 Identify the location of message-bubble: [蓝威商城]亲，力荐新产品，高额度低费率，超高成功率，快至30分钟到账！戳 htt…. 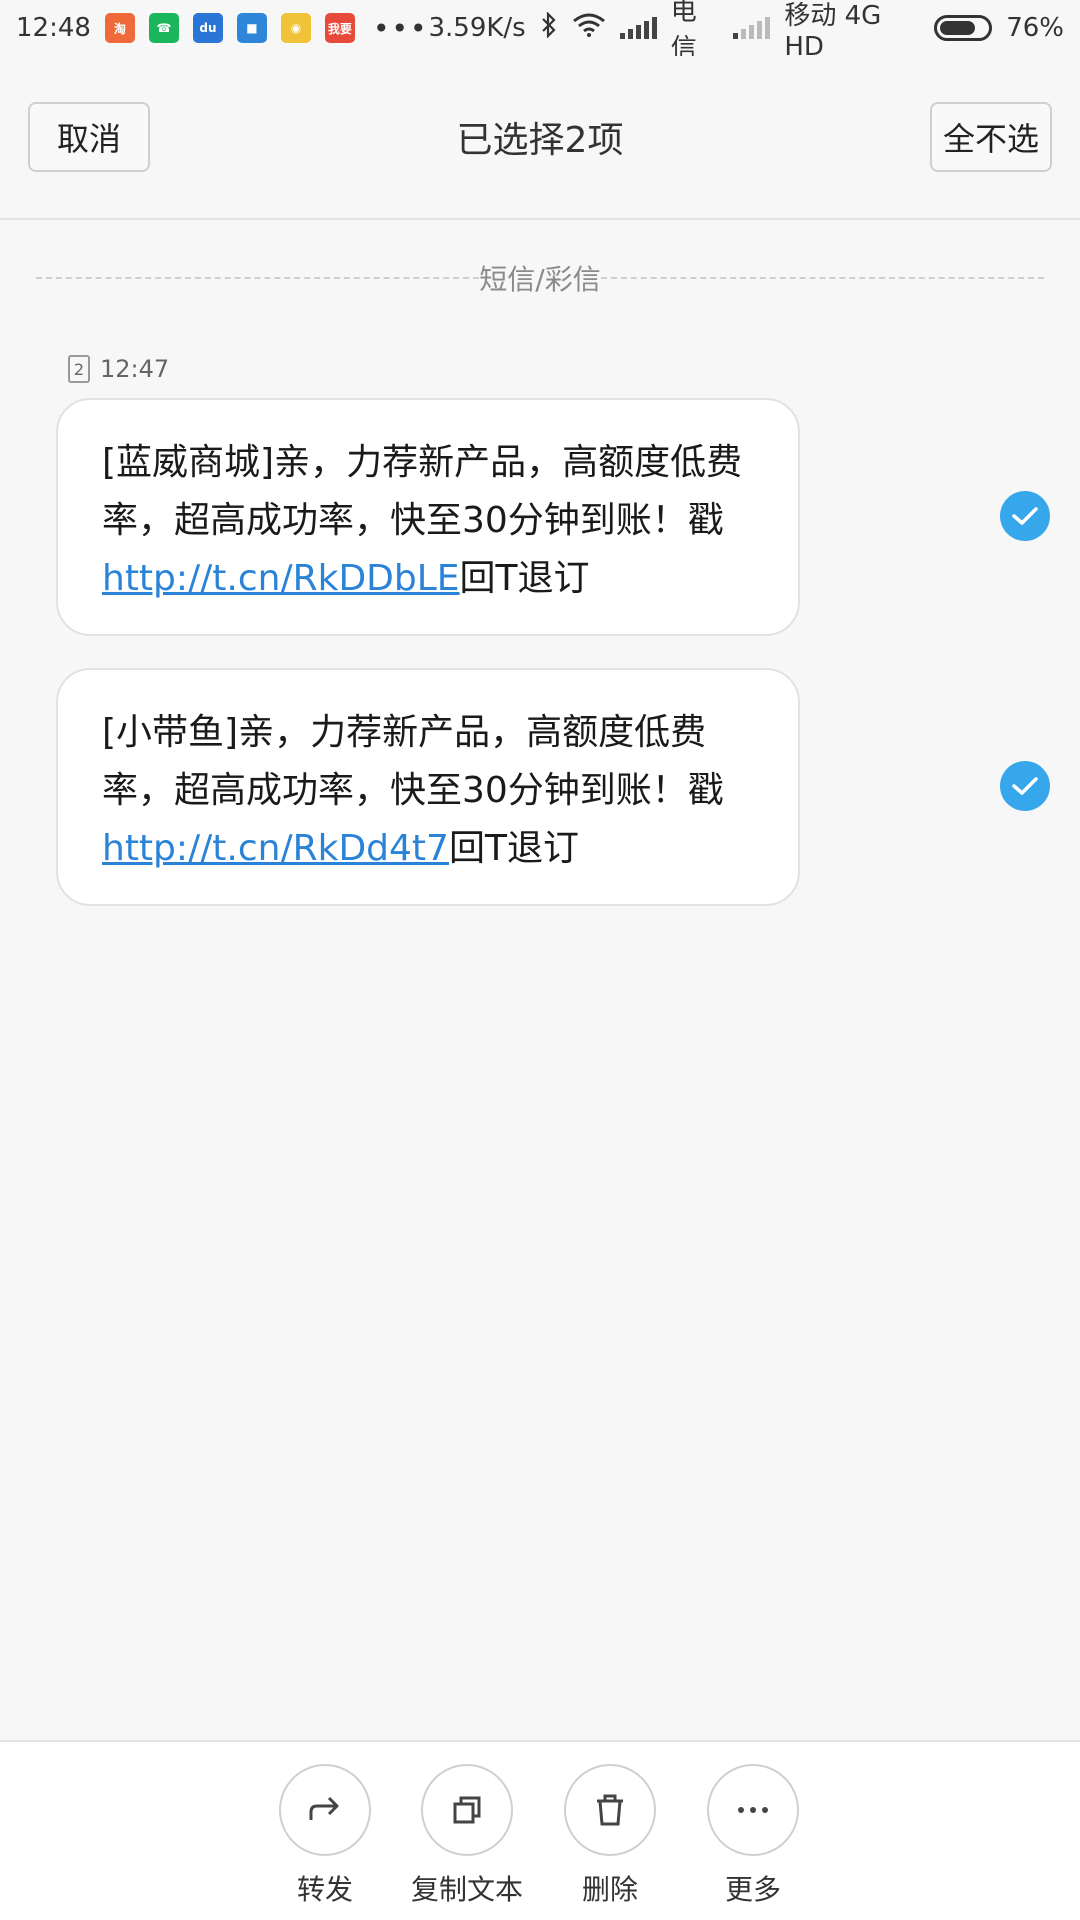
(428, 517).